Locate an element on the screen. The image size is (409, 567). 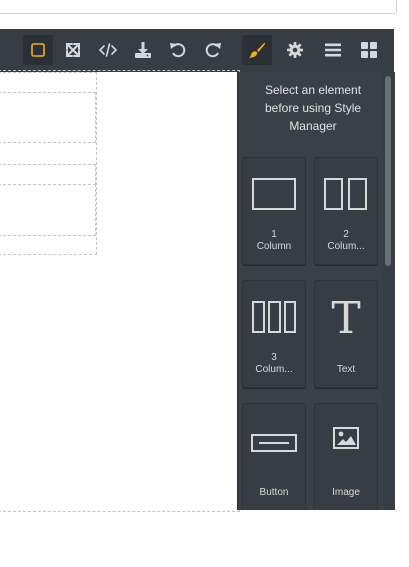
two-column-icon is located at coordinates (345, 194).